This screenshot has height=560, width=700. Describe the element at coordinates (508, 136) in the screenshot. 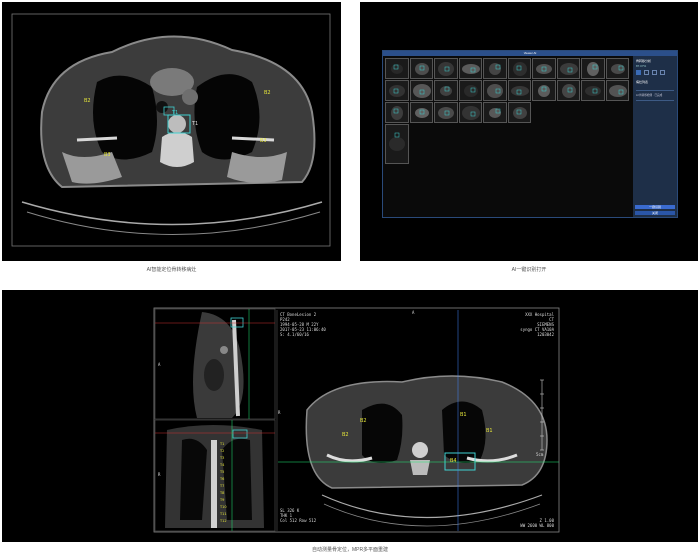

I see `thumbnail-grid` at that location.